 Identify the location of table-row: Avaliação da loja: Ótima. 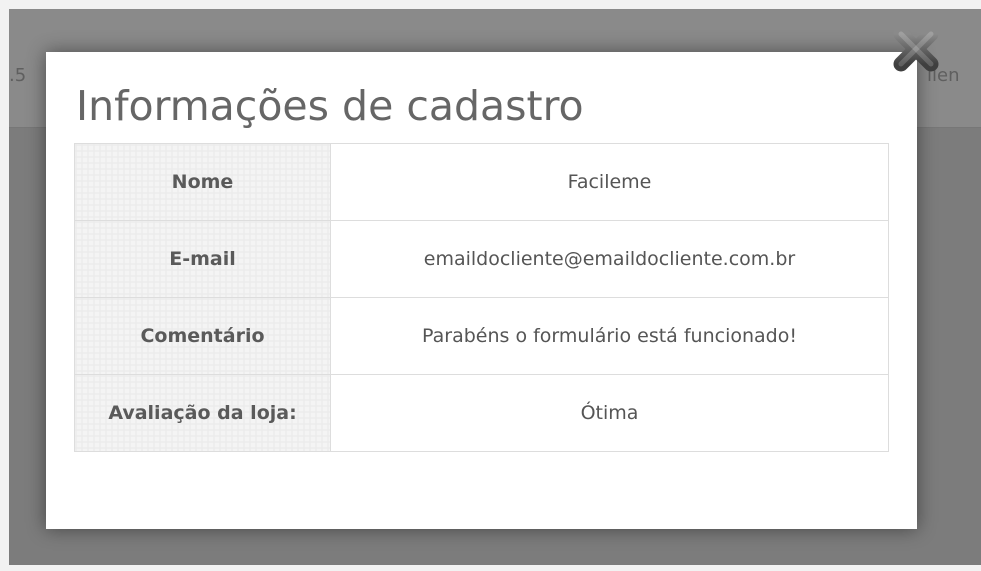
(481, 413).